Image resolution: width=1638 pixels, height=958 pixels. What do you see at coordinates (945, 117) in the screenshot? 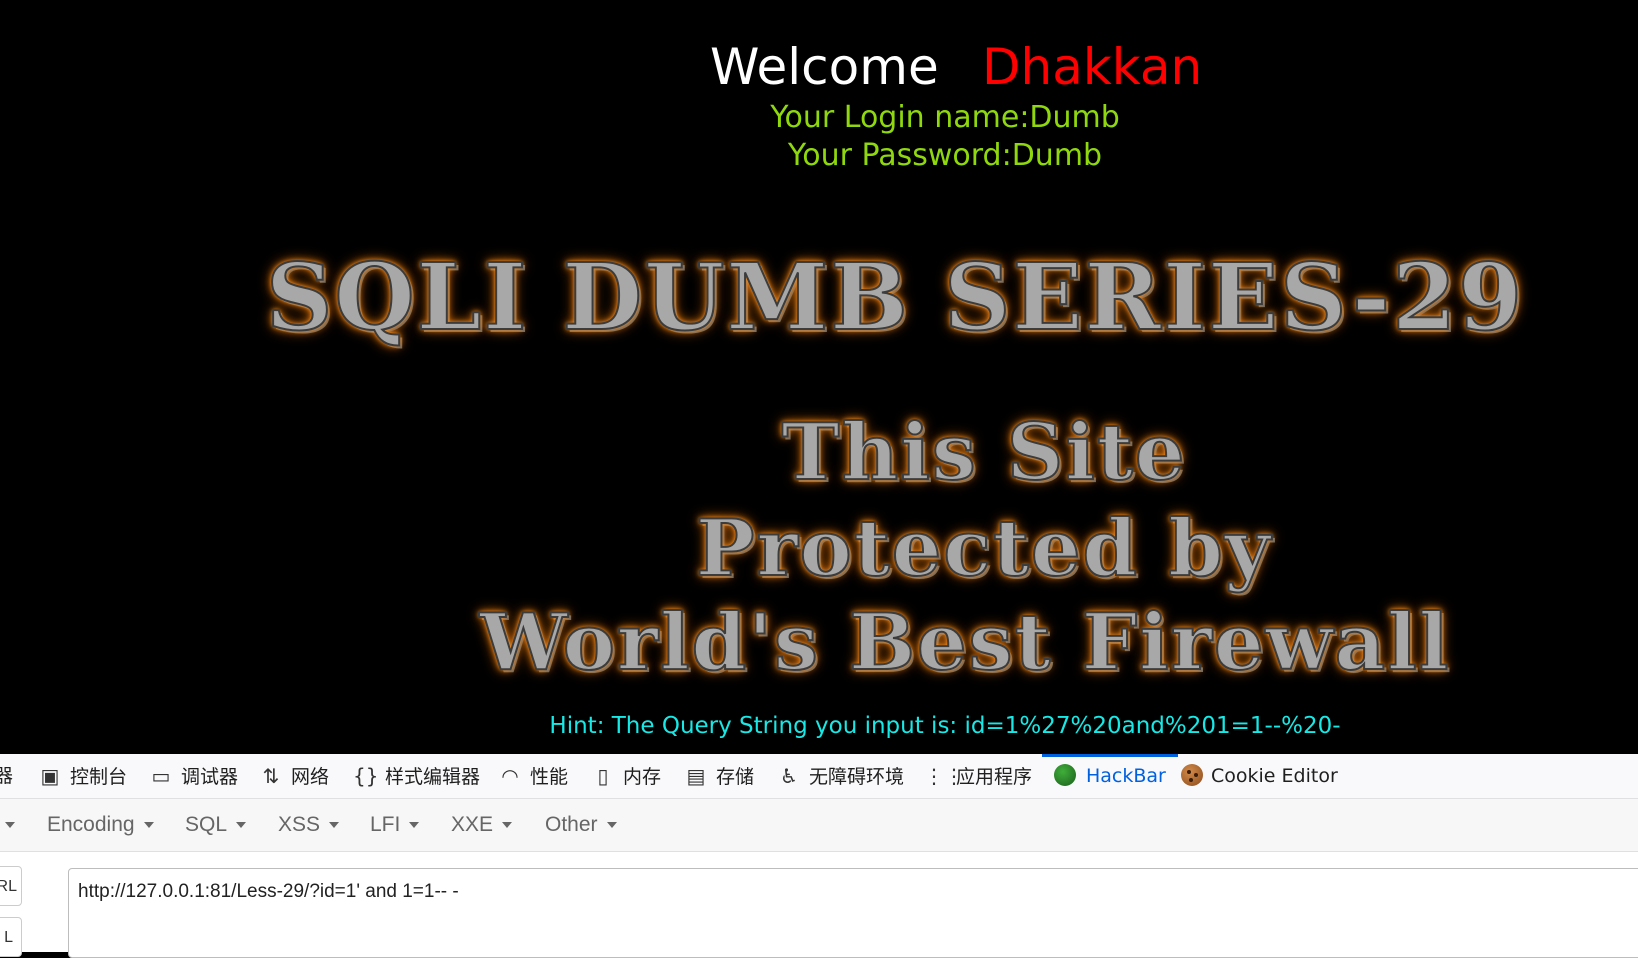
I see `login-name-text: Your Login name:Dumb` at bounding box center [945, 117].